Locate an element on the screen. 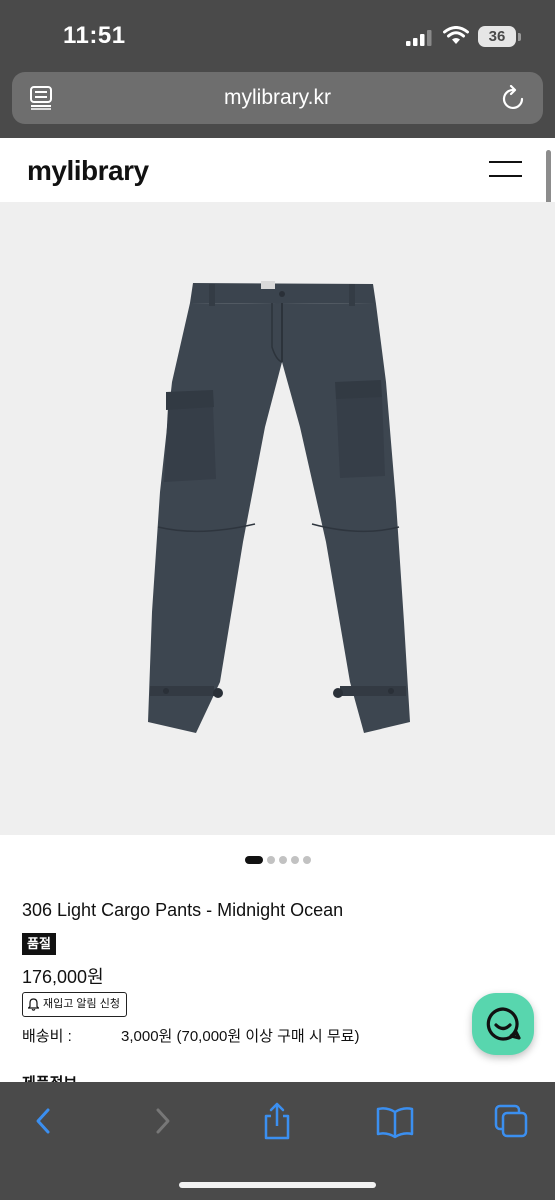 The image size is (555, 1200). share-icon is located at coordinates (277, 1121).